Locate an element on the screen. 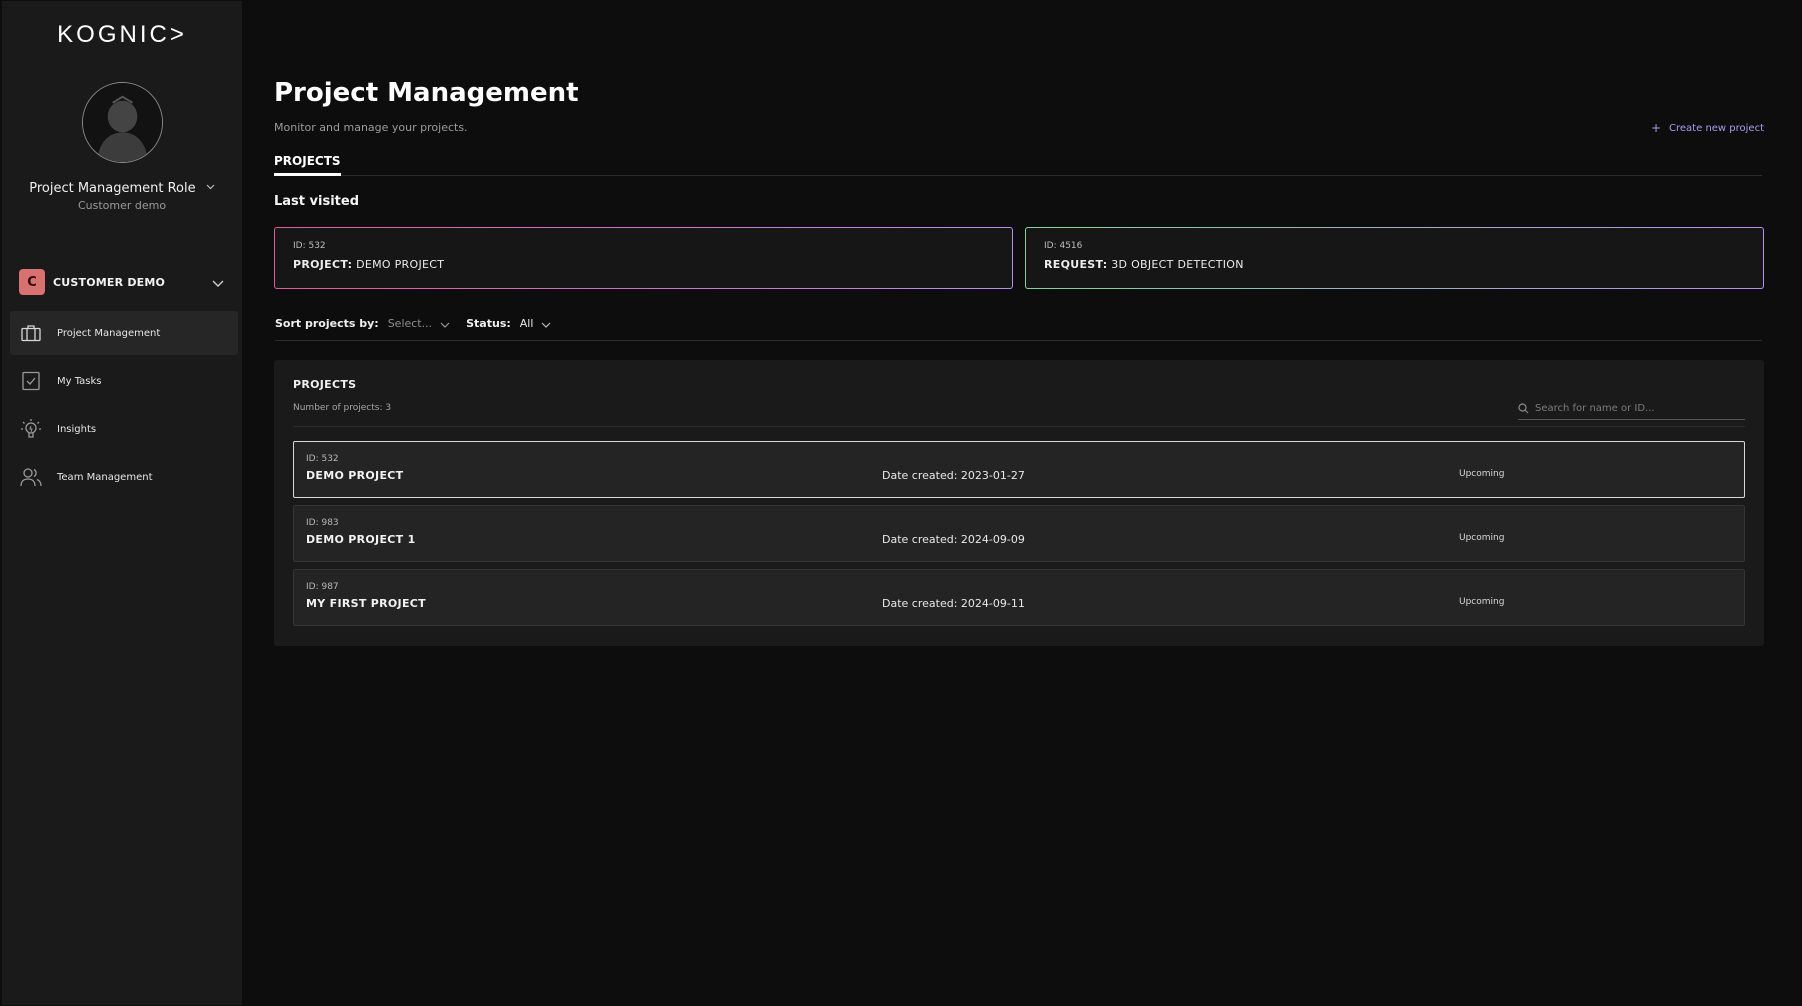  last-visited-card: ID: 532 PROJECT: DEMO PROJECT is located at coordinates (643, 258).